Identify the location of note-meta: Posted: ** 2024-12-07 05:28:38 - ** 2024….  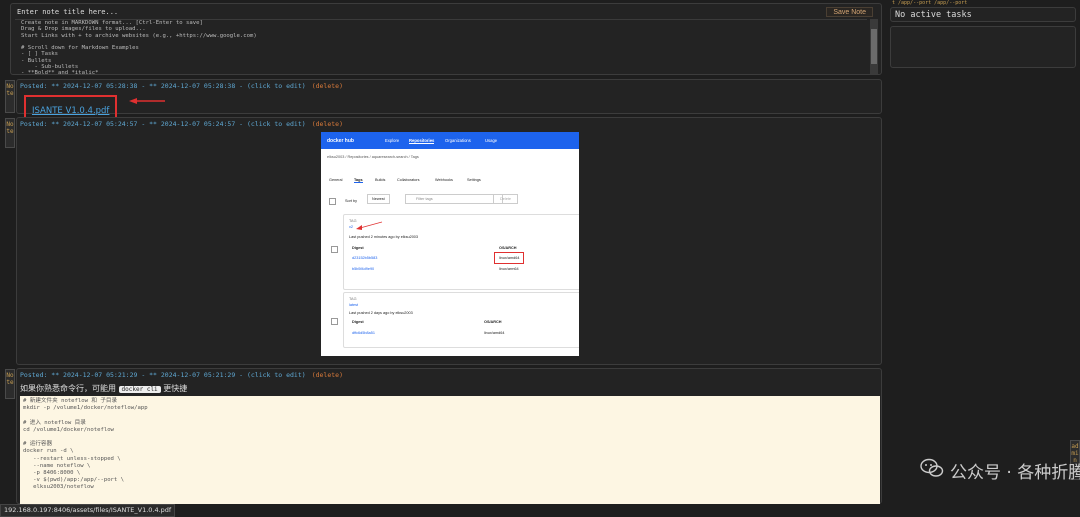
(181, 86).